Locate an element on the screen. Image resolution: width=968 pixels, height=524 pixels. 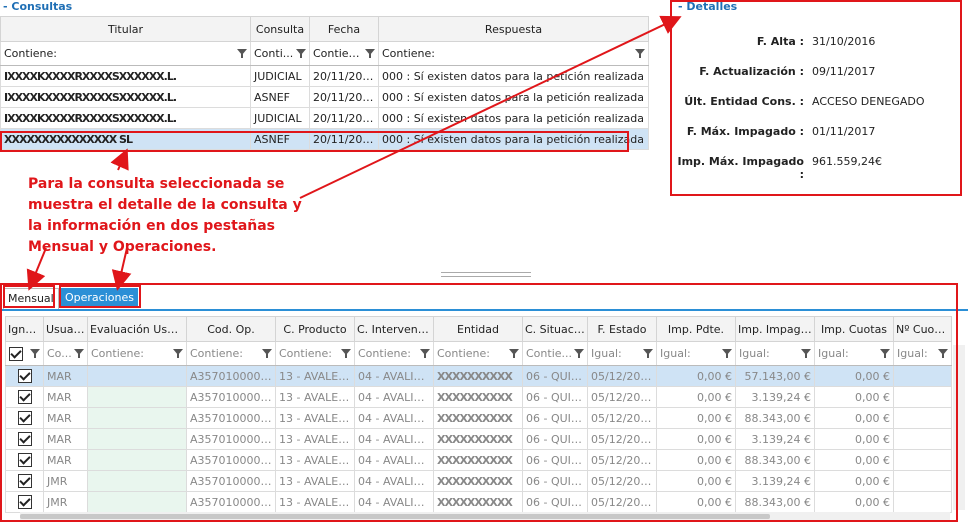
arrow-to-row is located at coordinates (119, 159).